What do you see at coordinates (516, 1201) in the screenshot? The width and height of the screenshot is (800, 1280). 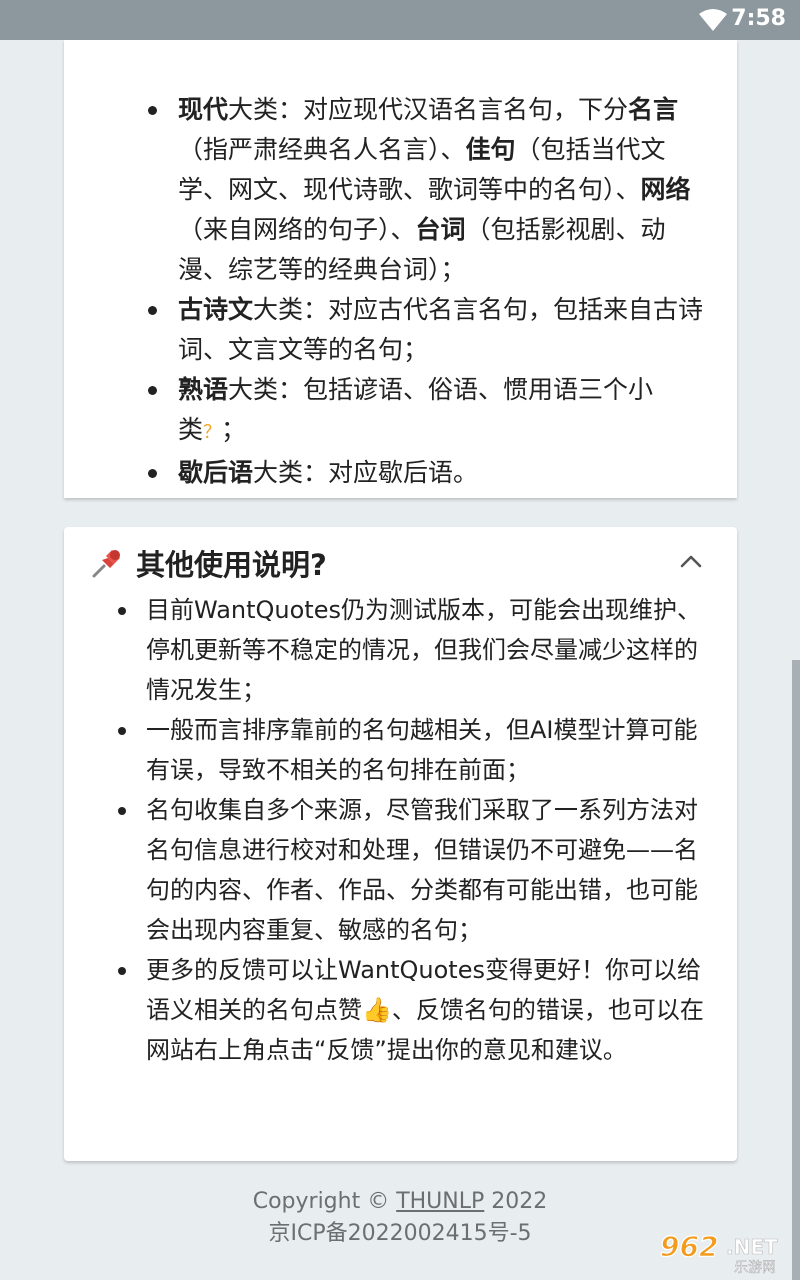 I see `copyright-year: 2022` at bounding box center [516, 1201].